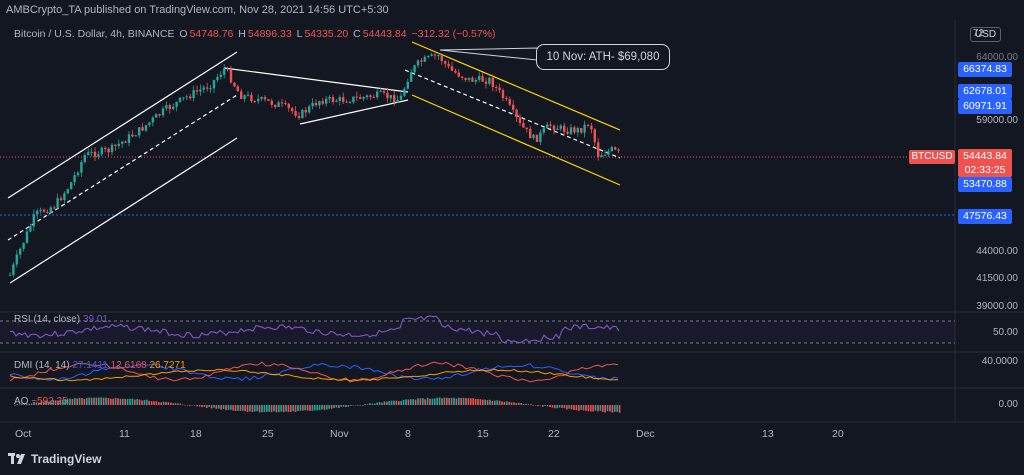  I want to click on rsi-value: 39.01, so click(95, 319).